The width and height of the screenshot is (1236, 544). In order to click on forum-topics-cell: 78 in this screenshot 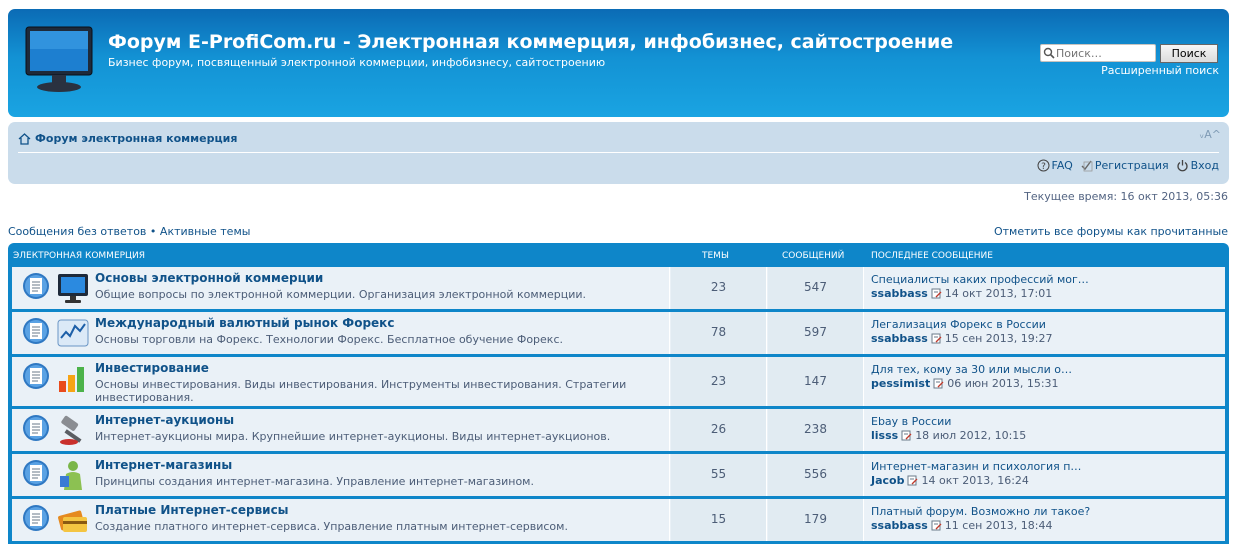, I will do `click(719, 333)`.